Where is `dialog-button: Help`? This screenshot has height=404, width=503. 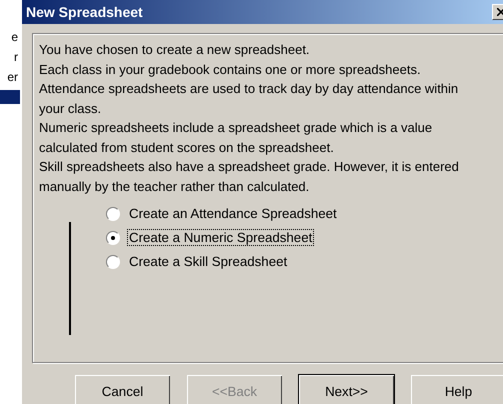 dialog-button: Help is located at coordinates (456, 389).